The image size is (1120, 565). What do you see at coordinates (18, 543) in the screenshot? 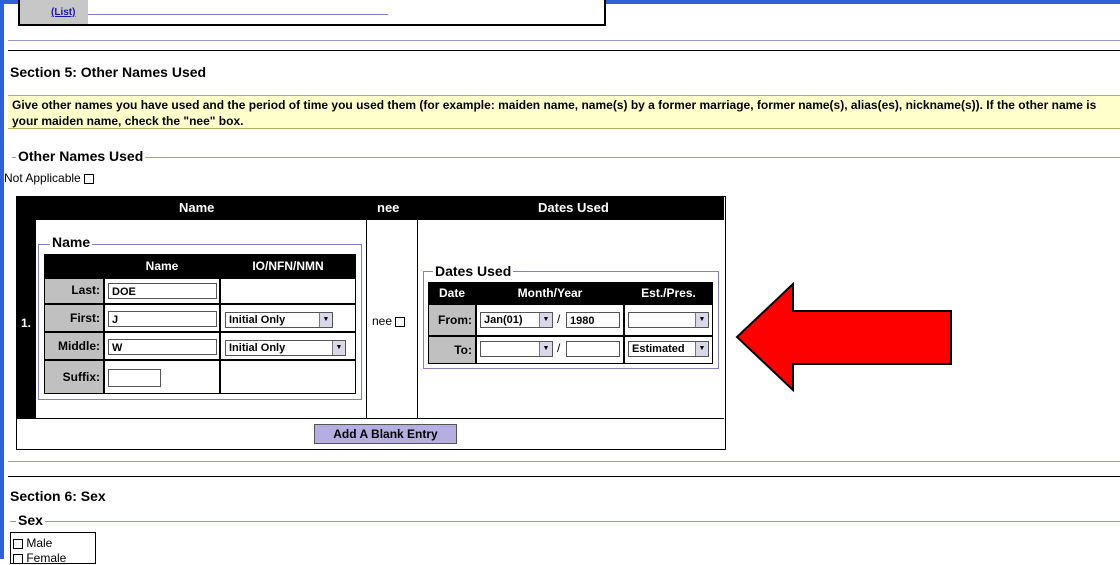
I see `male-checkbox` at bounding box center [18, 543].